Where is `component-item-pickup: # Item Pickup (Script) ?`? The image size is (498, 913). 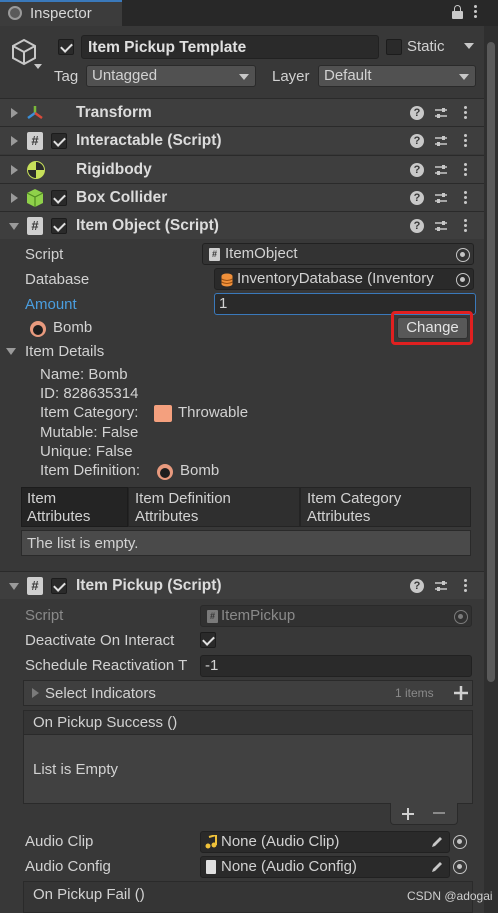 component-item-pickup: # Item Pickup (Script) ? is located at coordinates (242, 585).